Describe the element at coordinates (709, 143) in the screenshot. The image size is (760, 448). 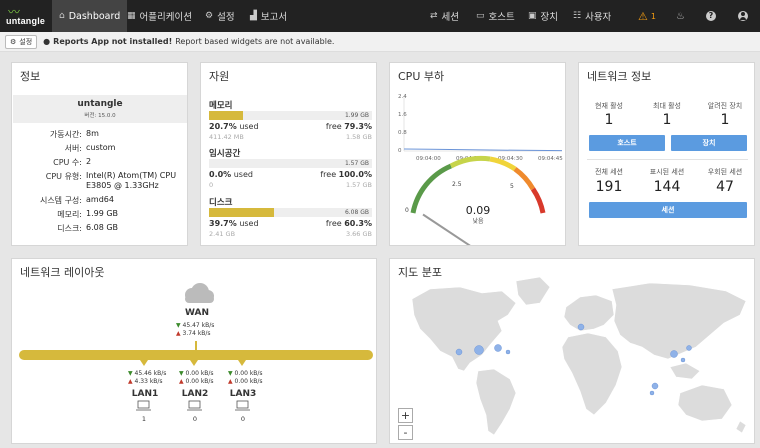
I see `devices-button: 장치` at that location.